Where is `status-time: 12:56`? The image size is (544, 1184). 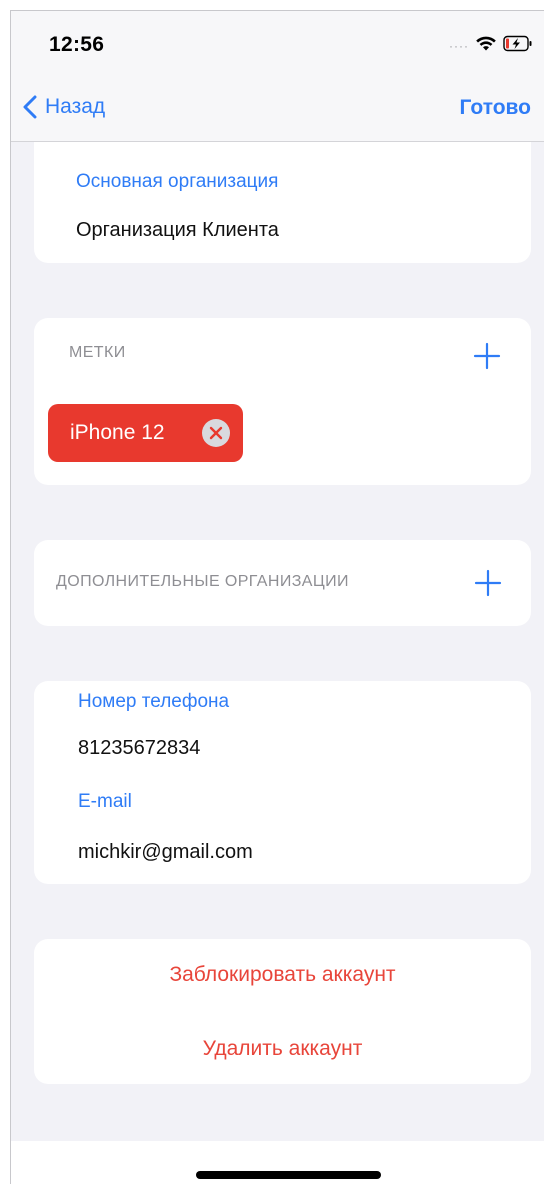 status-time: 12:56 is located at coordinates (77, 44).